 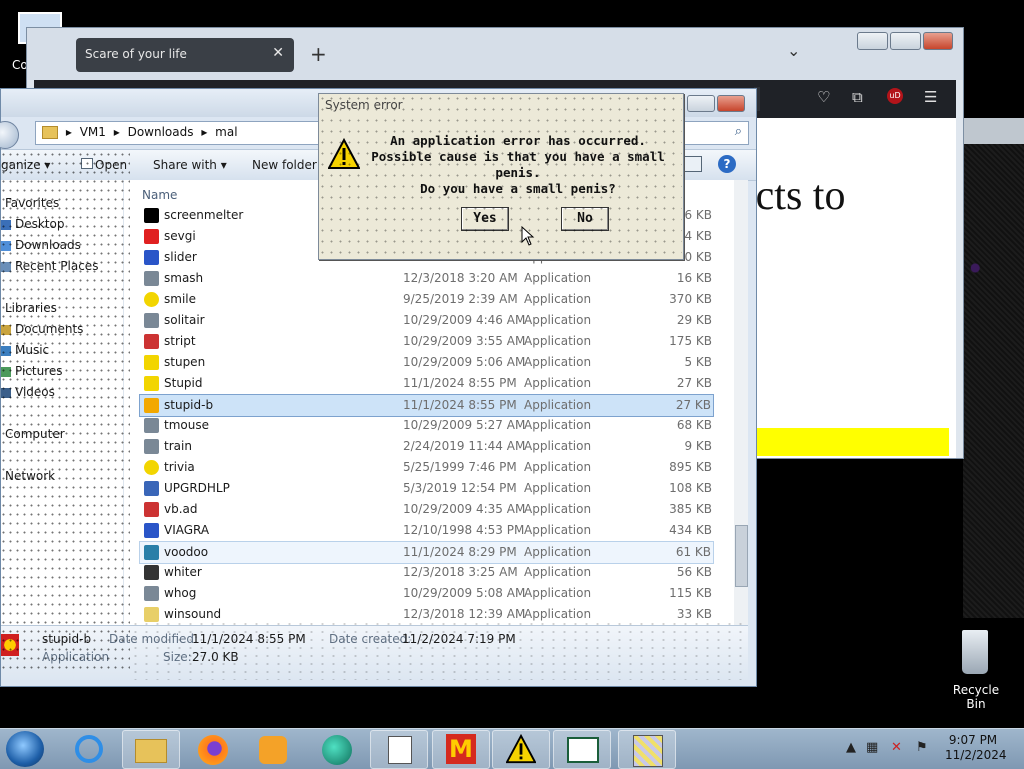 I want to click on nav-computer: Computer, so click(x=35, y=434).